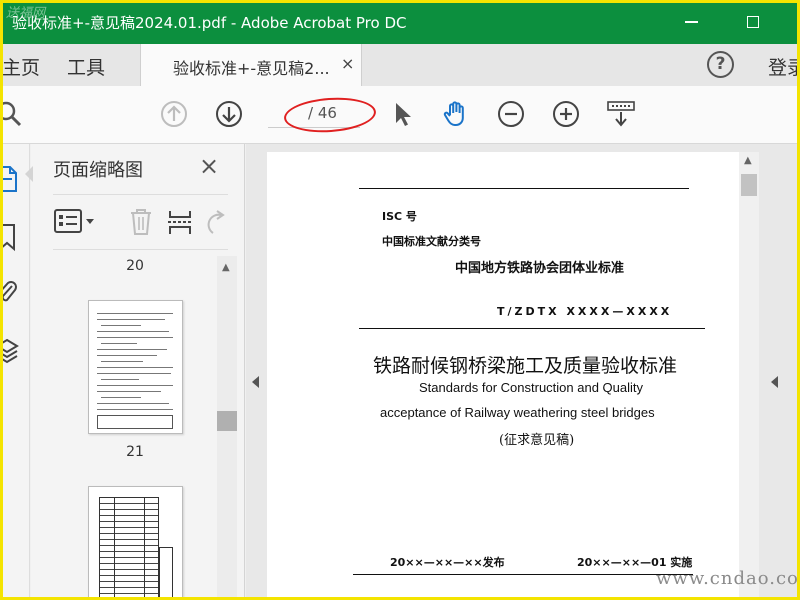 Image resolution: width=800 pixels, height=600 pixels. What do you see at coordinates (12, 114) in the screenshot?
I see `search-icon` at bounding box center [12, 114].